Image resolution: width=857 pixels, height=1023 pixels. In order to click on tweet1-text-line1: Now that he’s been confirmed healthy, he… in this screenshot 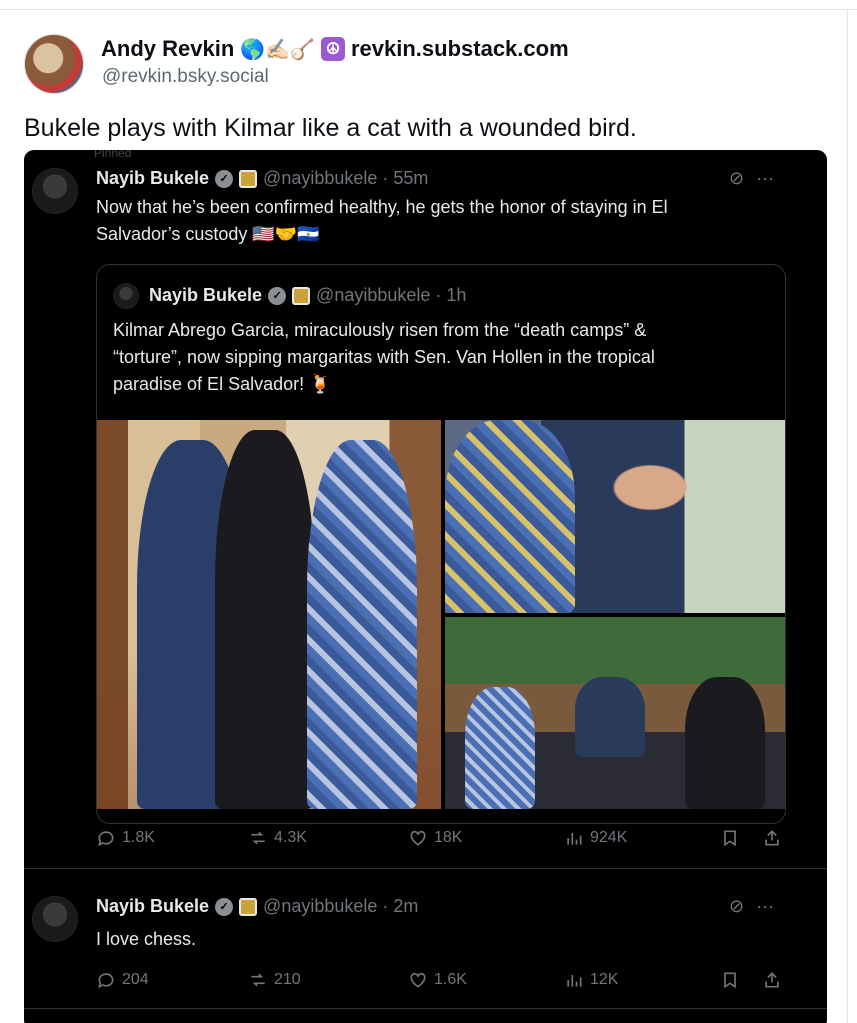, I will do `click(382, 207)`.